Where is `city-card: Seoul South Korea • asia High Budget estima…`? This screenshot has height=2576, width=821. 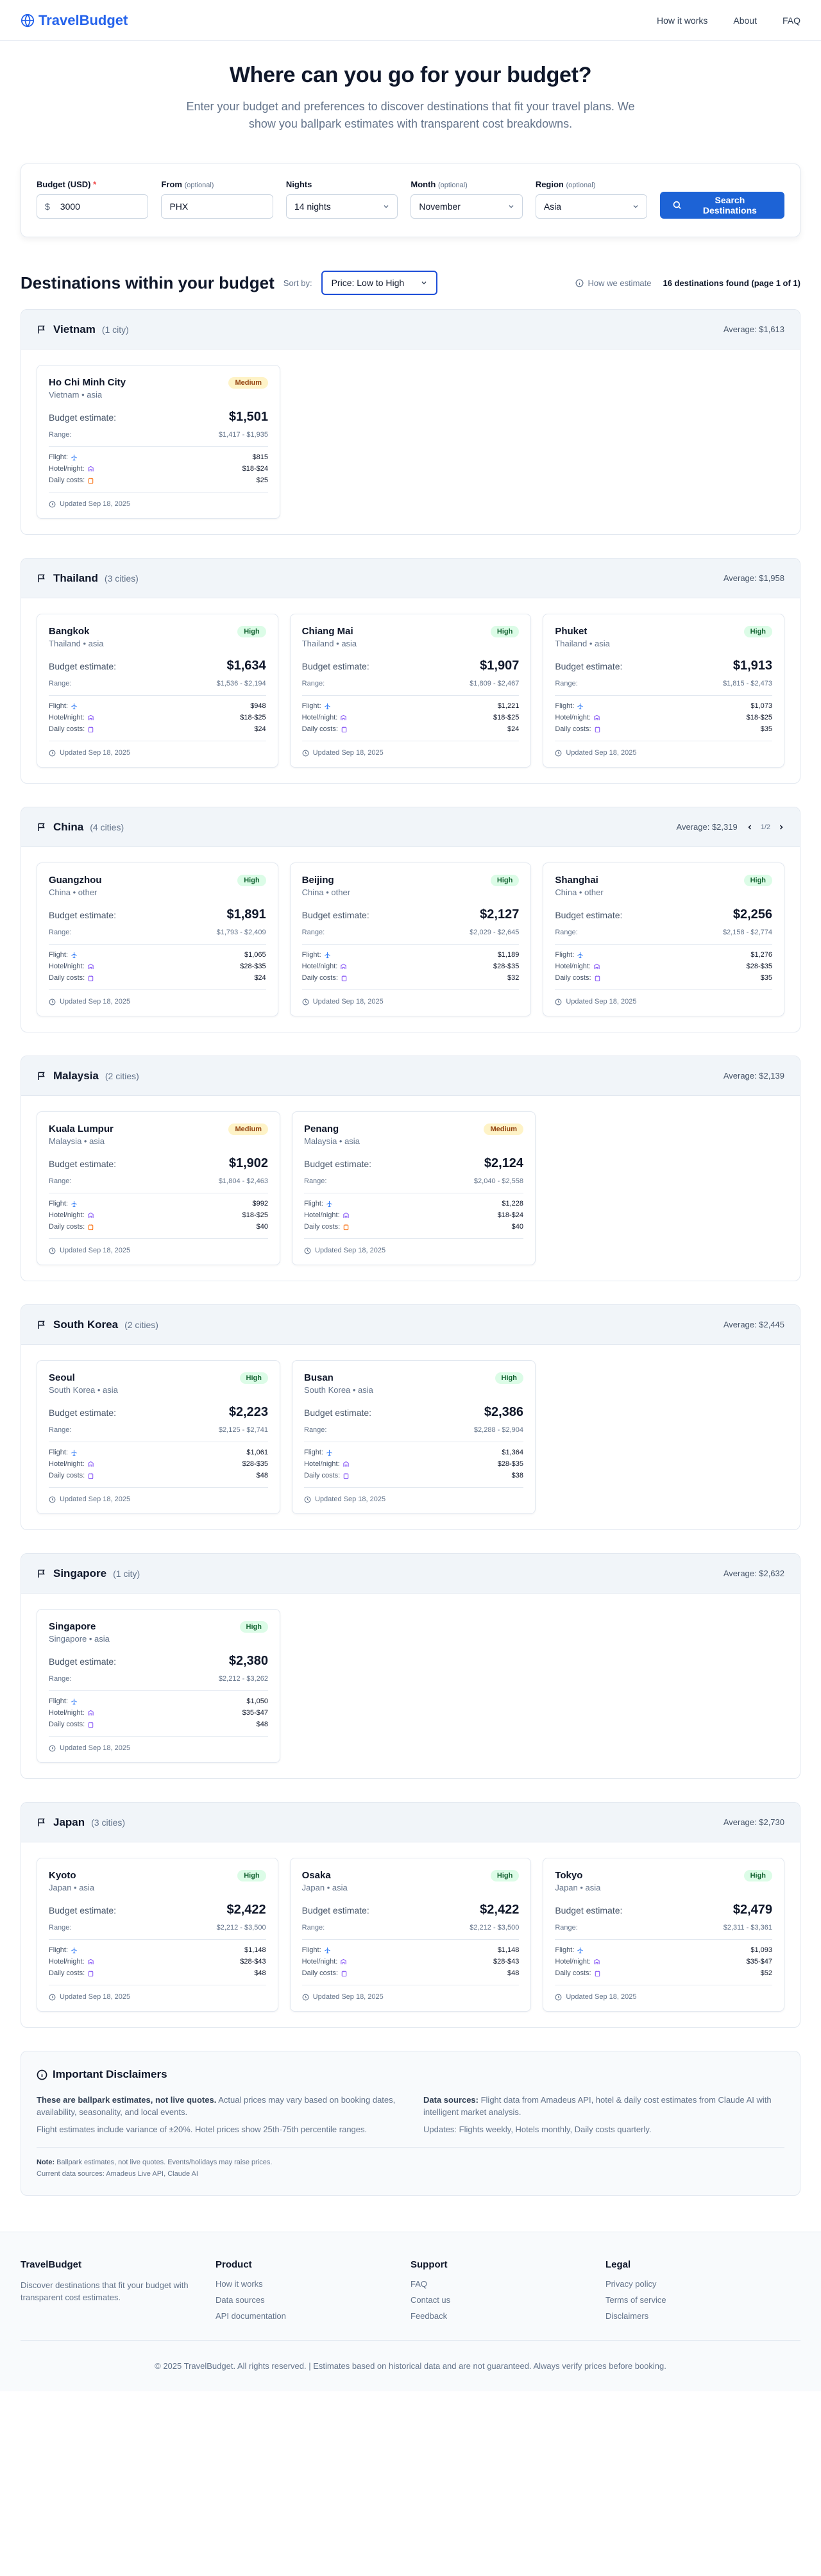 city-card: Seoul South Korea • asia High Budget estima… is located at coordinates (158, 1437).